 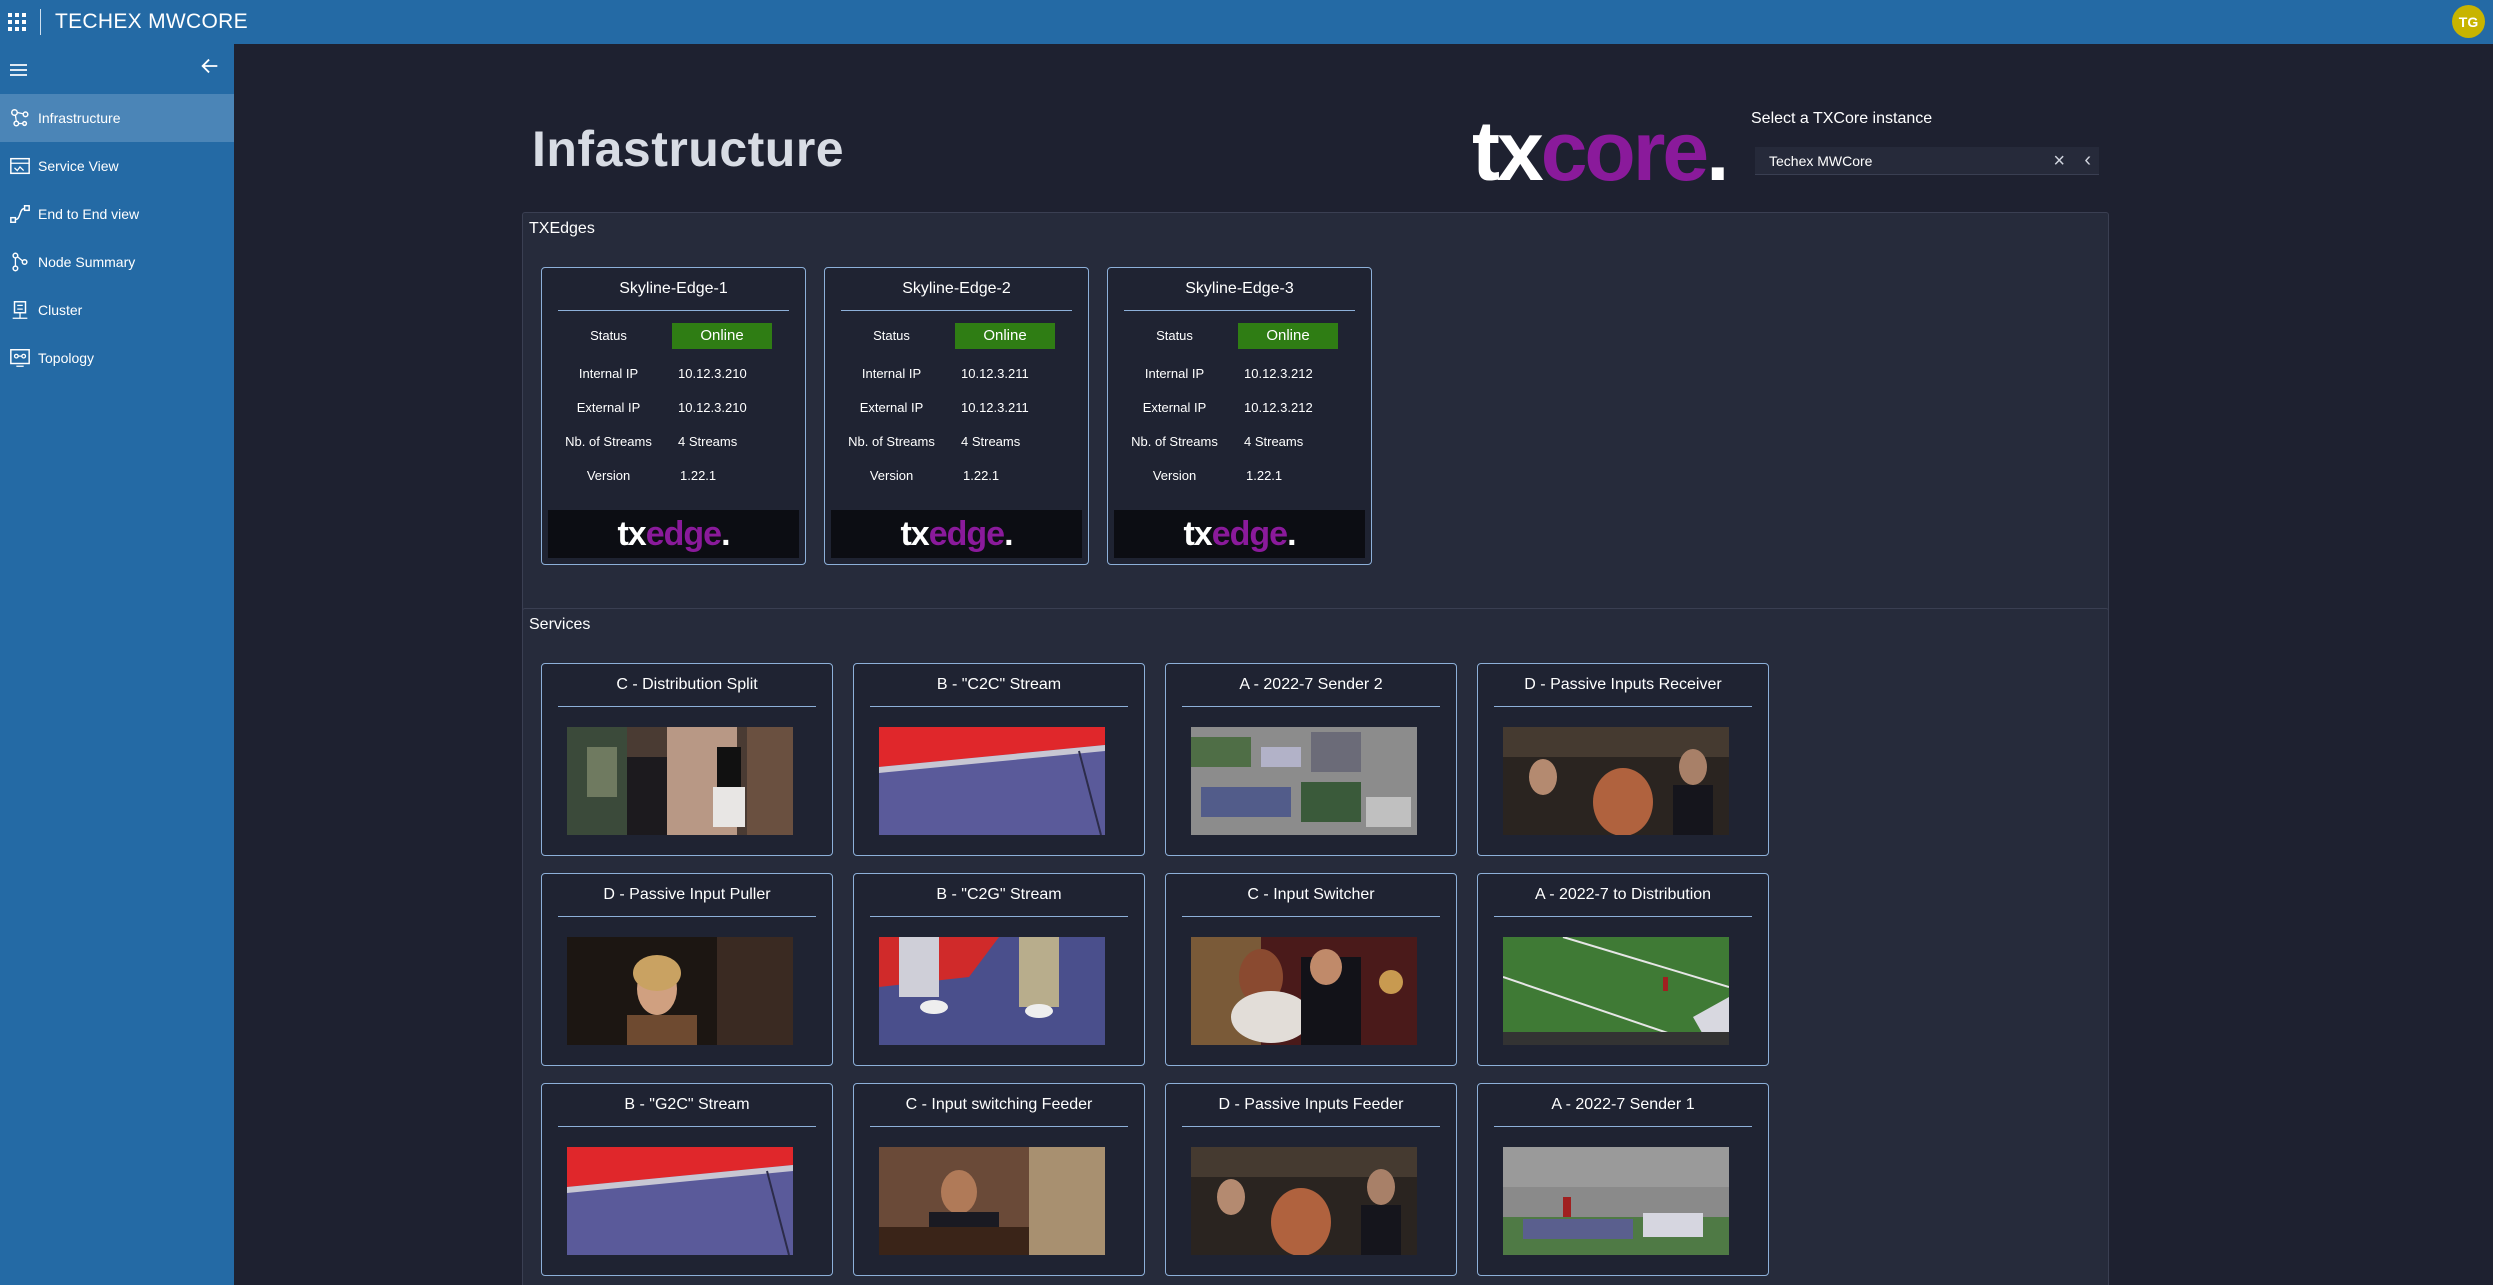 What do you see at coordinates (1821, 160) in the screenshot?
I see `instance-select-value: Techex MWCore` at bounding box center [1821, 160].